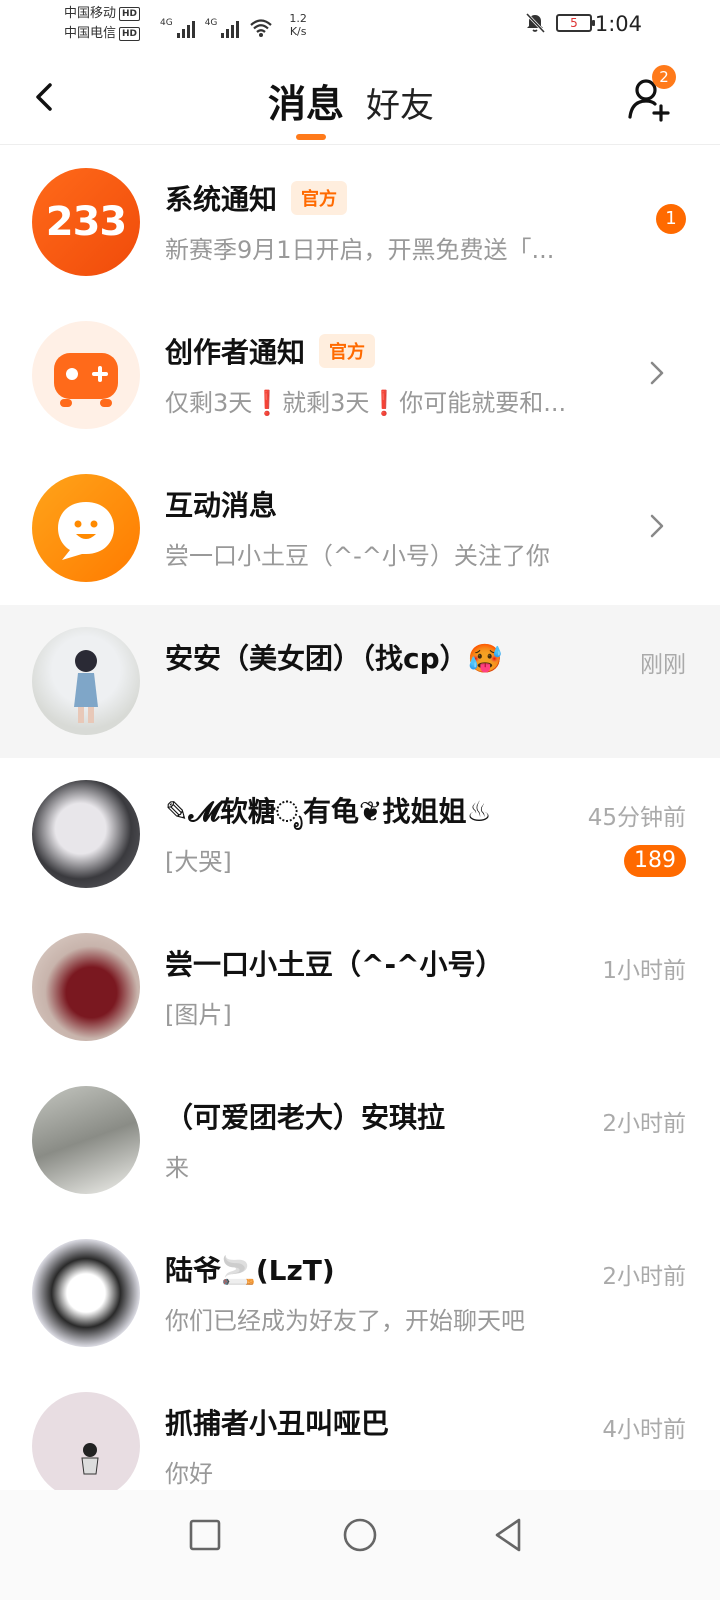  I want to click on contact-name: 陆爷🚬(LzT), so click(250, 1270).